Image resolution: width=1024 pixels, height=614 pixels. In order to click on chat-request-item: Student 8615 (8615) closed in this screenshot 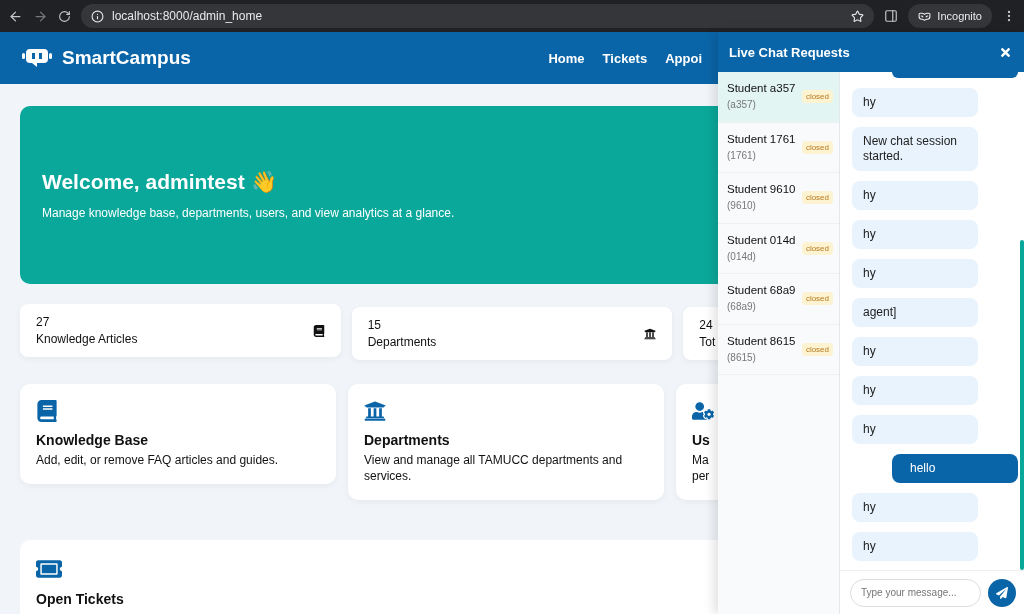, I will do `click(778, 349)`.